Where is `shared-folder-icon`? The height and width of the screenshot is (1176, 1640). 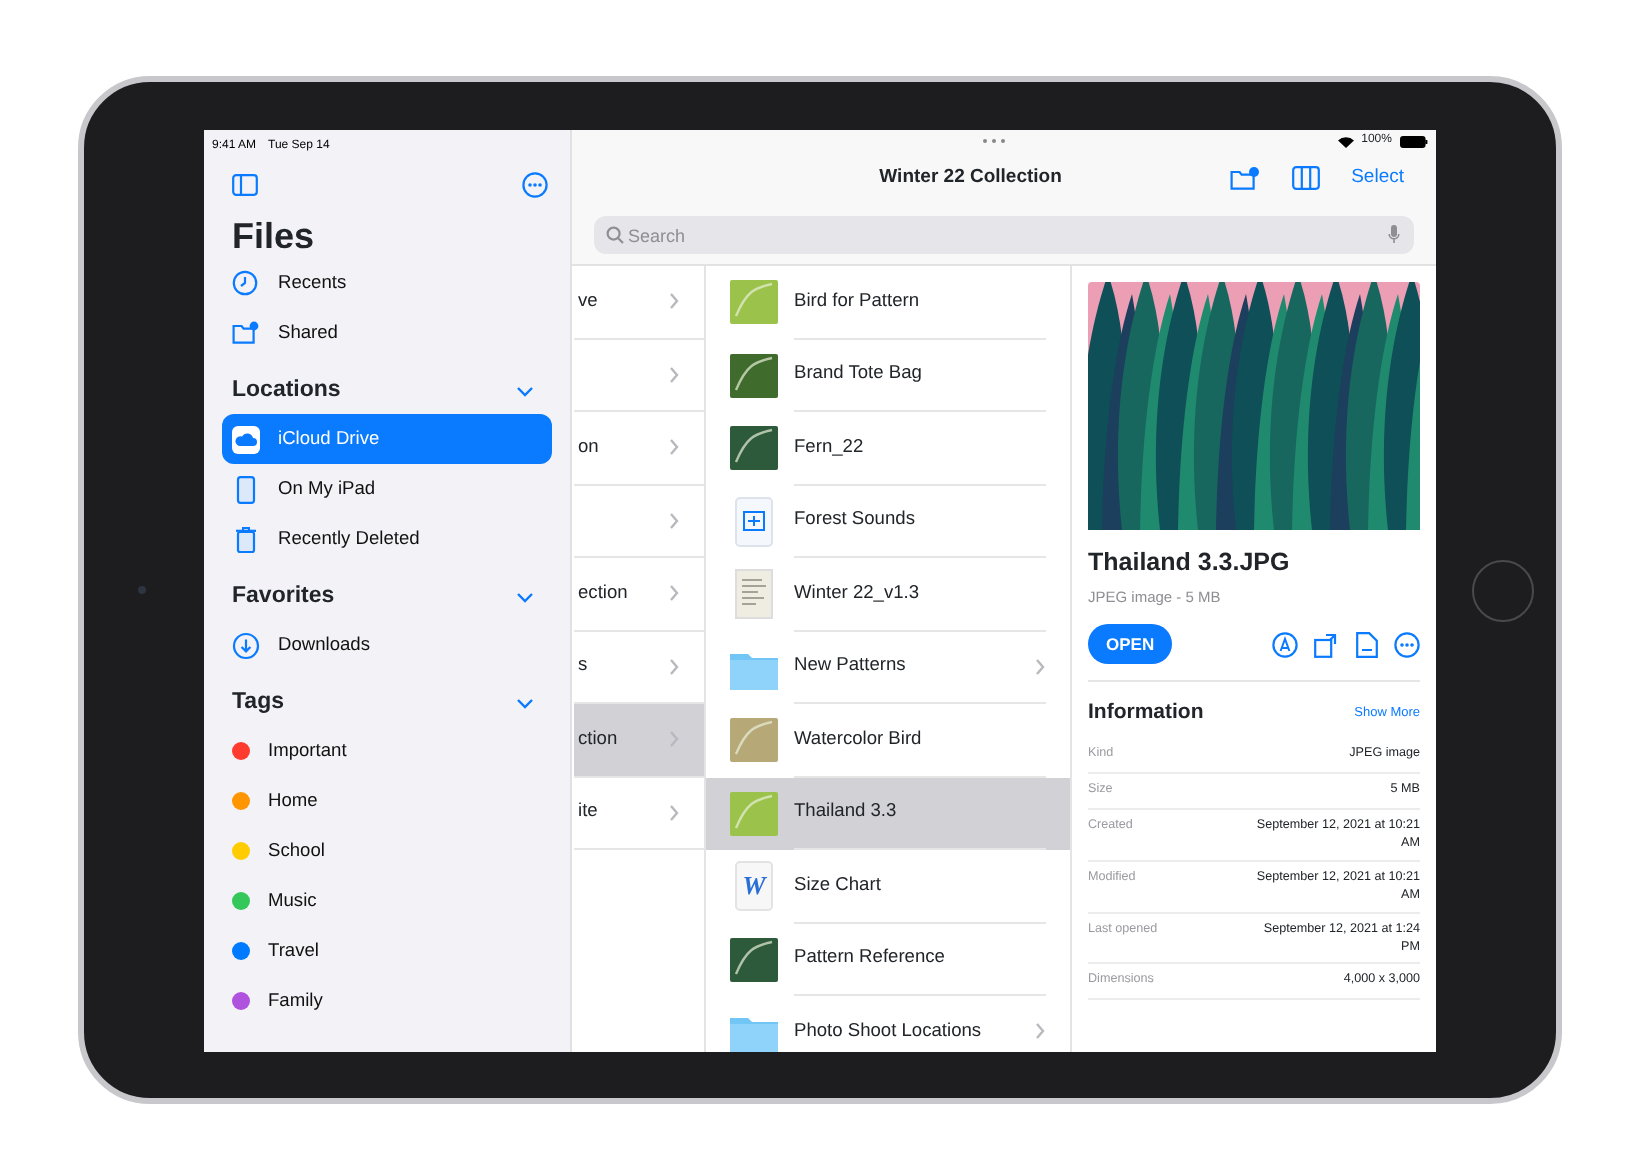 shared-folder-icon is located at coordinates (246, 333).